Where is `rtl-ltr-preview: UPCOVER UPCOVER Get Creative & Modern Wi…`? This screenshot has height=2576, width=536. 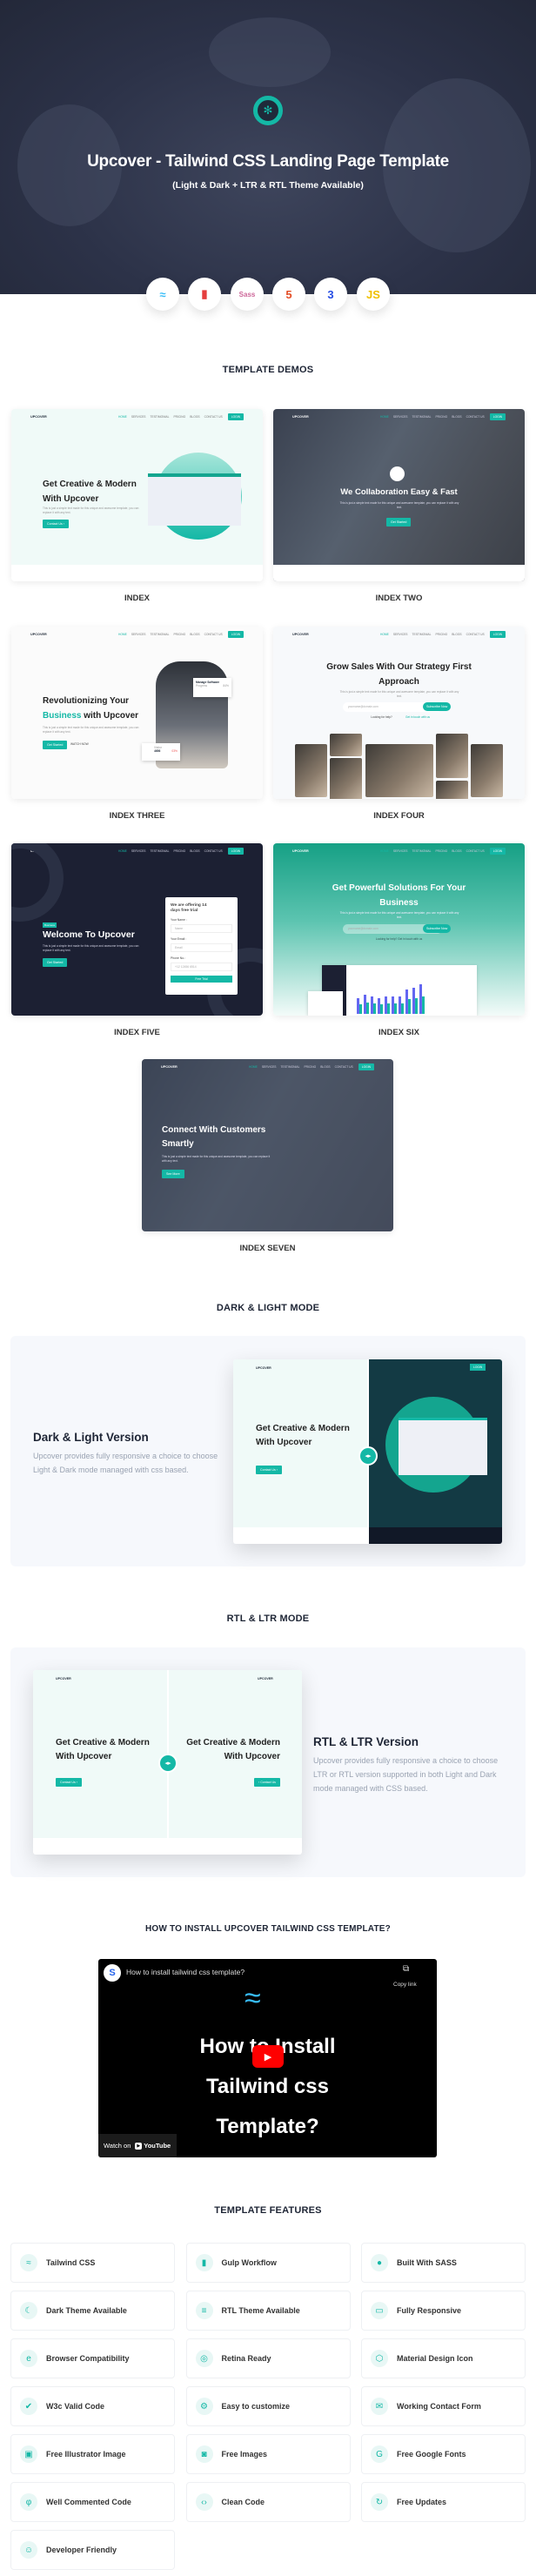 rtl-ltr-preview: UPCOVER UPCOVER Get Creative & Modern Wi… is located at coordinates (167, 1763).